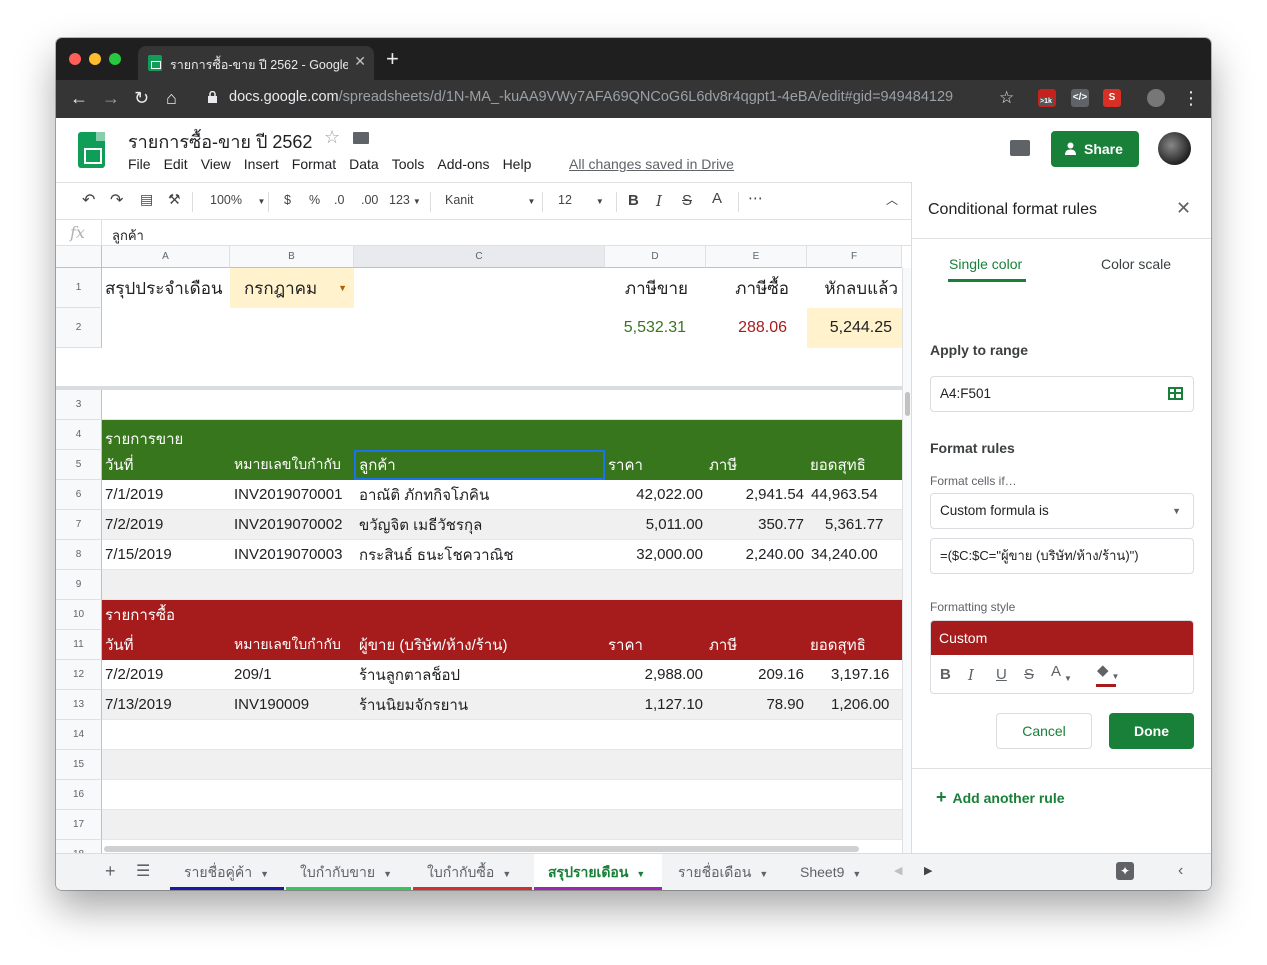 The width and height of the screenshot is (1267, 965). Describe the element at coordinates (128, 235) in the screenshot. I see `formula-input: ลูกค้า` at that location.